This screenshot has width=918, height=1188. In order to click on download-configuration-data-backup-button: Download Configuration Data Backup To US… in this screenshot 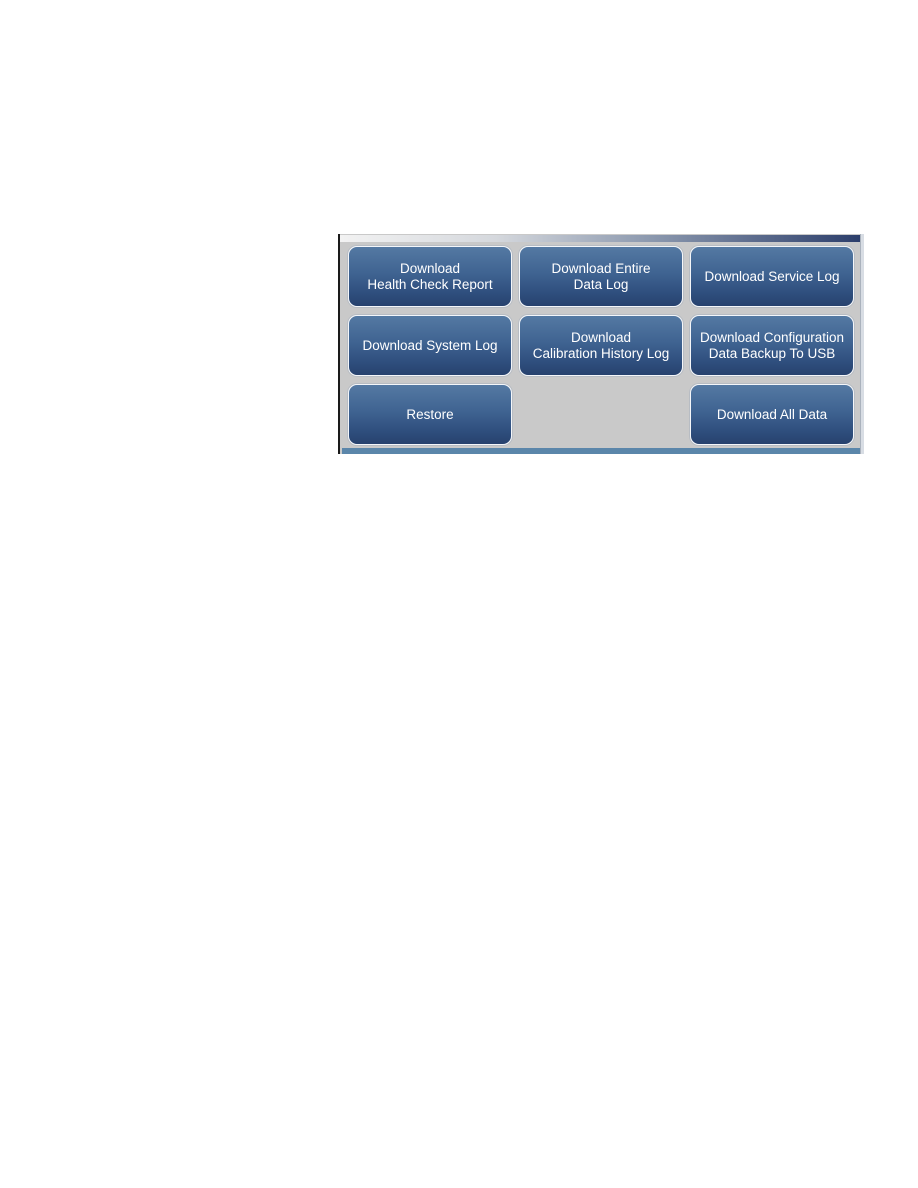, I will do `click(772, 345)`.